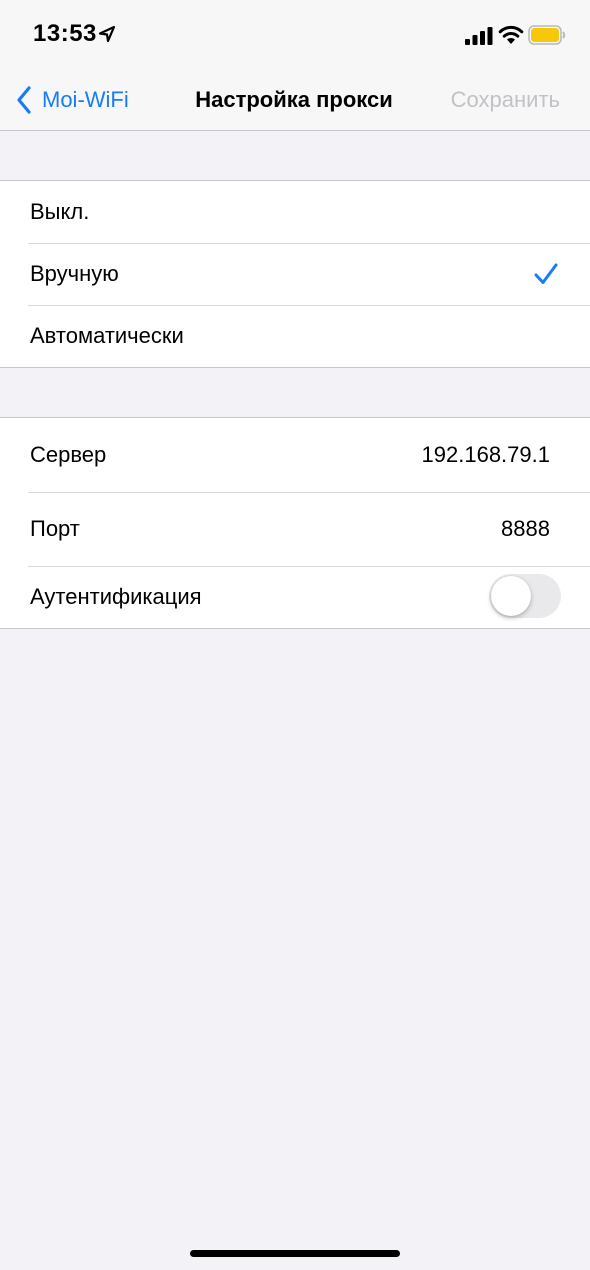 The width and height of the screenshot is (590, 1270). I want to click on home-indicator, so click(295, 1253).